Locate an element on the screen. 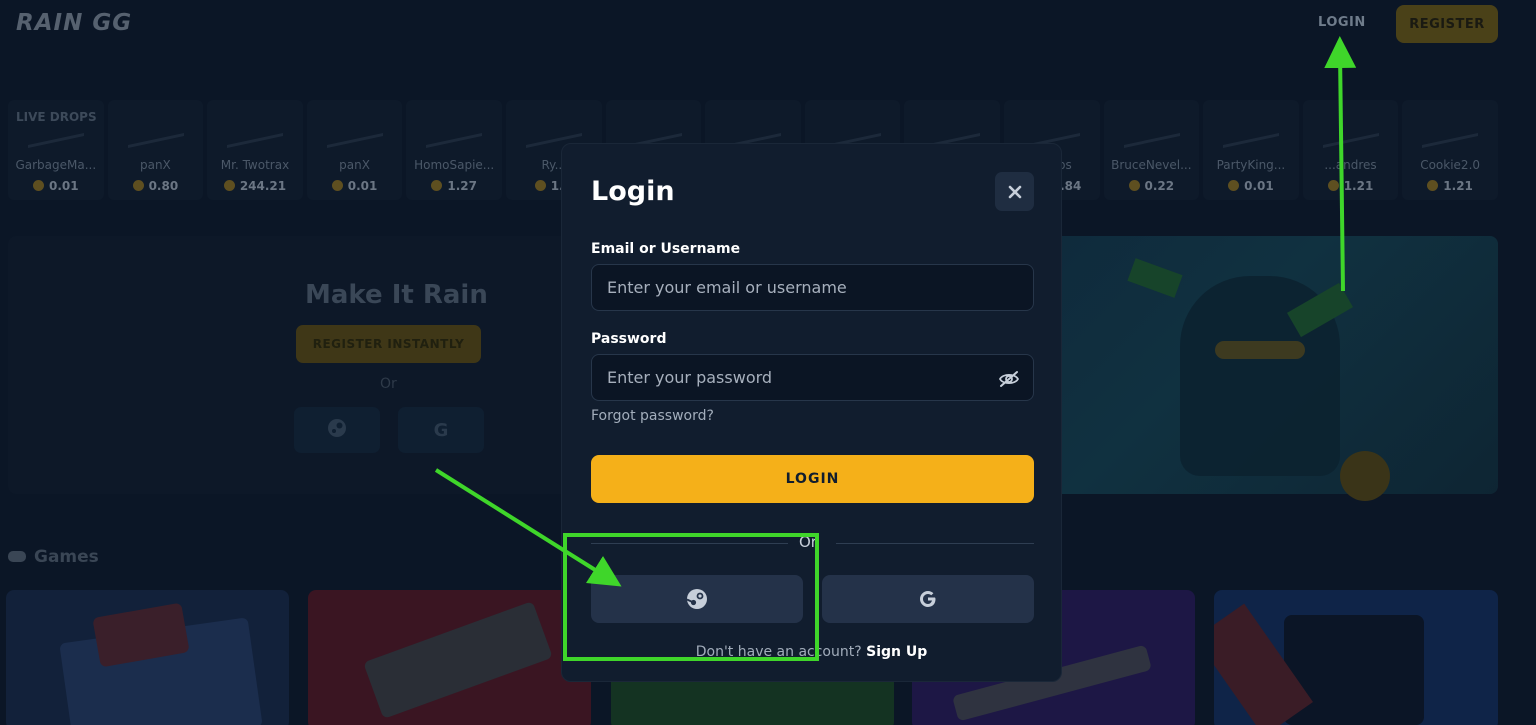 This screenshot has height=725, width=1536. eye-off-icon is located at coordinates (1009, 379).